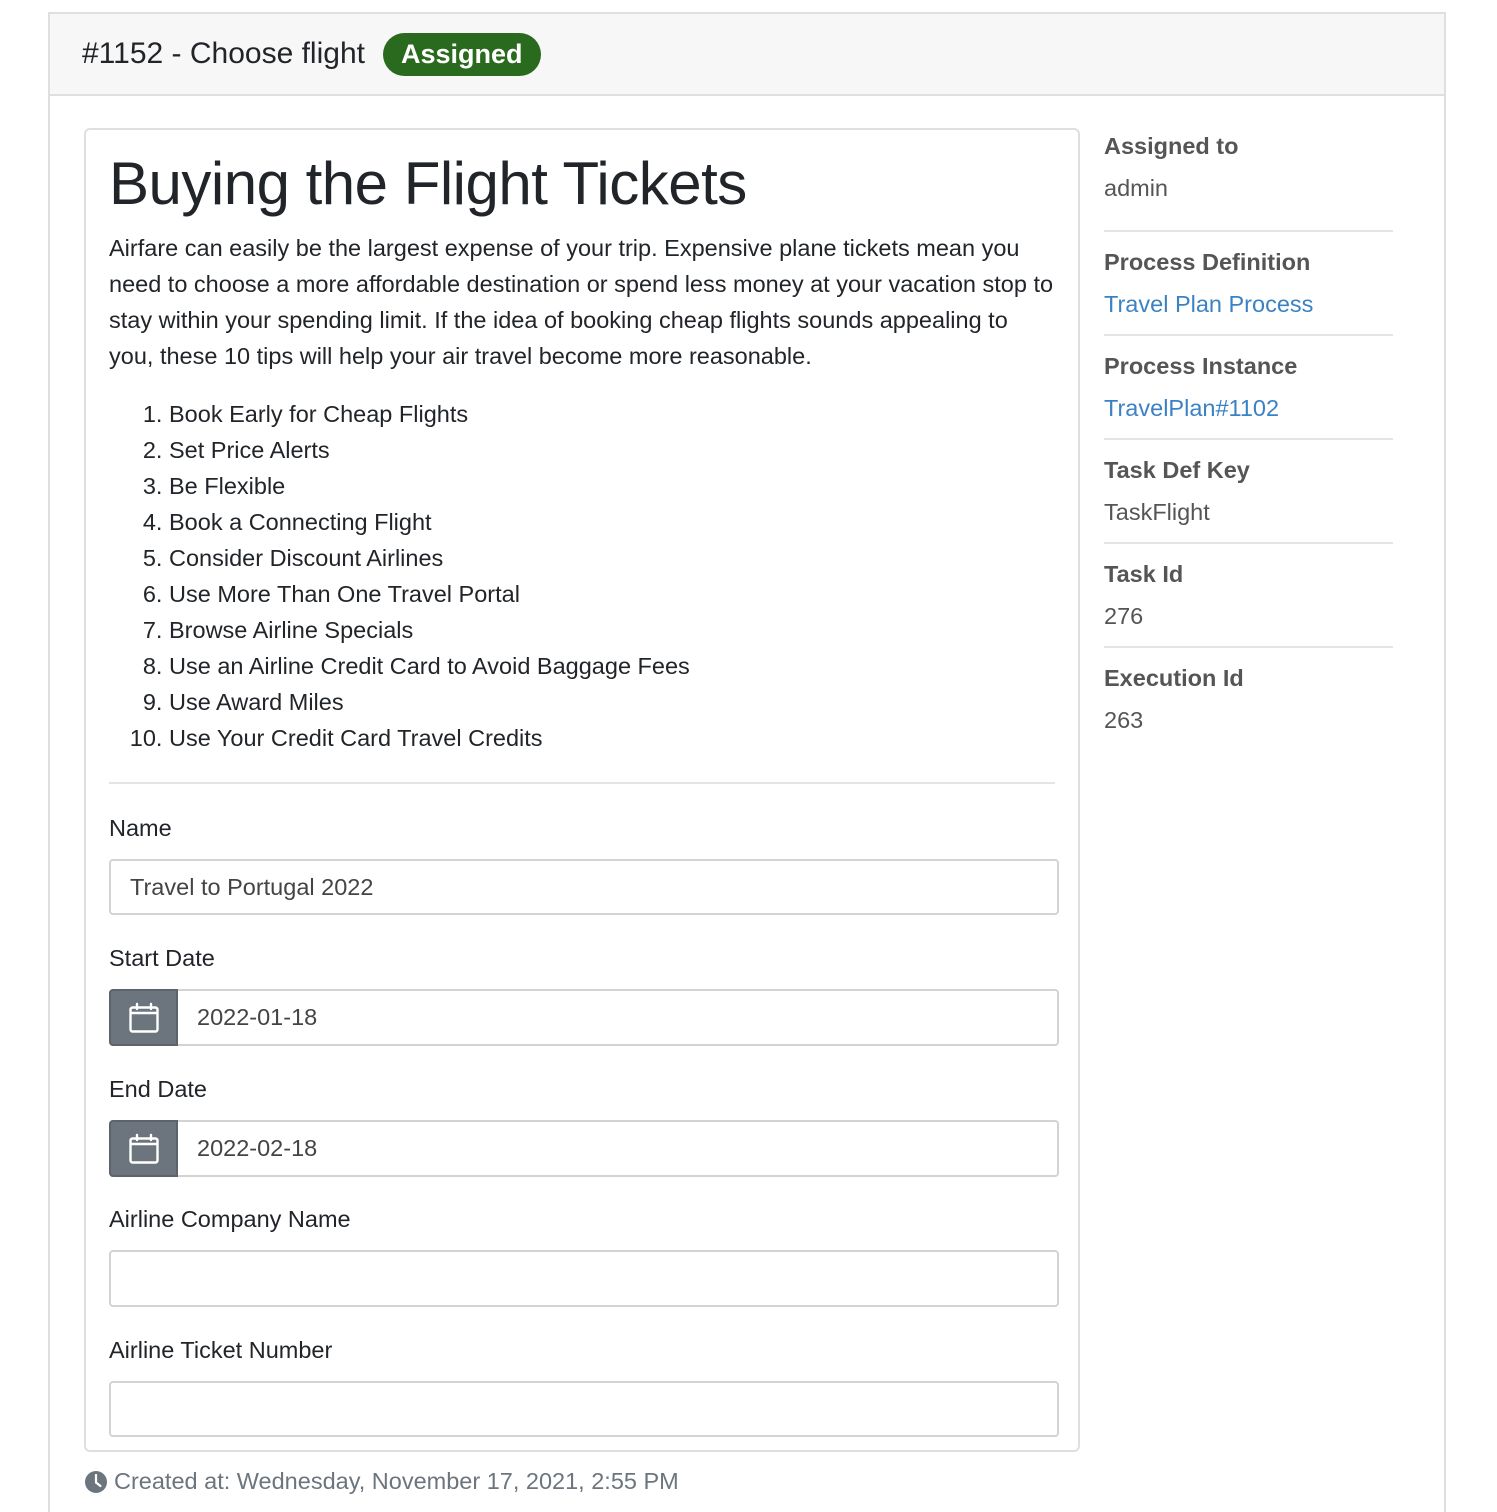 Image resolution: width=1497 pixels, height=1512 pixels. I want to click on start-date-group, so click(584, 1017).